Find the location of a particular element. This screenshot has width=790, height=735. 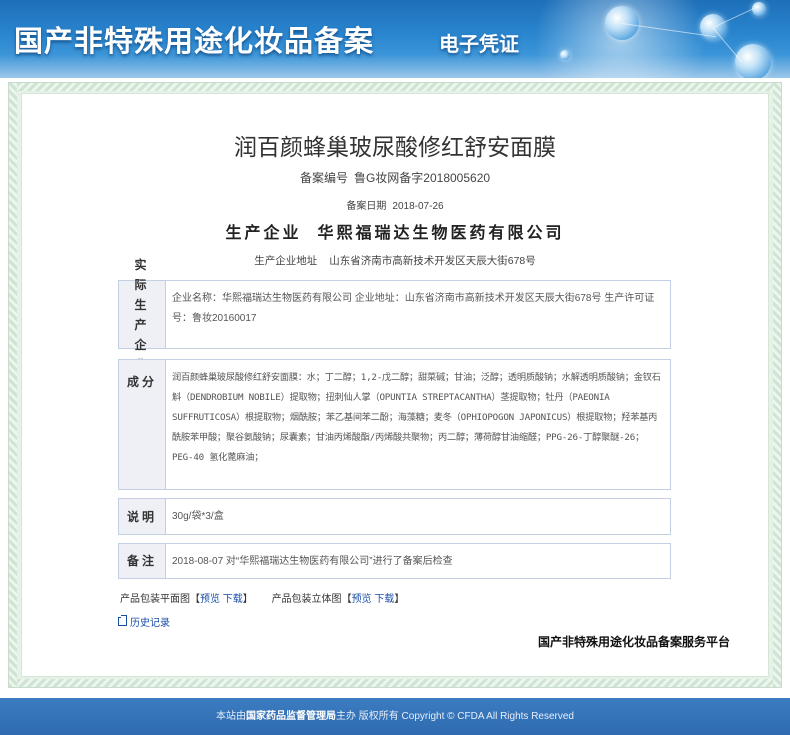

address-label: 生产企业地址 is located at coordinates (286, 261).